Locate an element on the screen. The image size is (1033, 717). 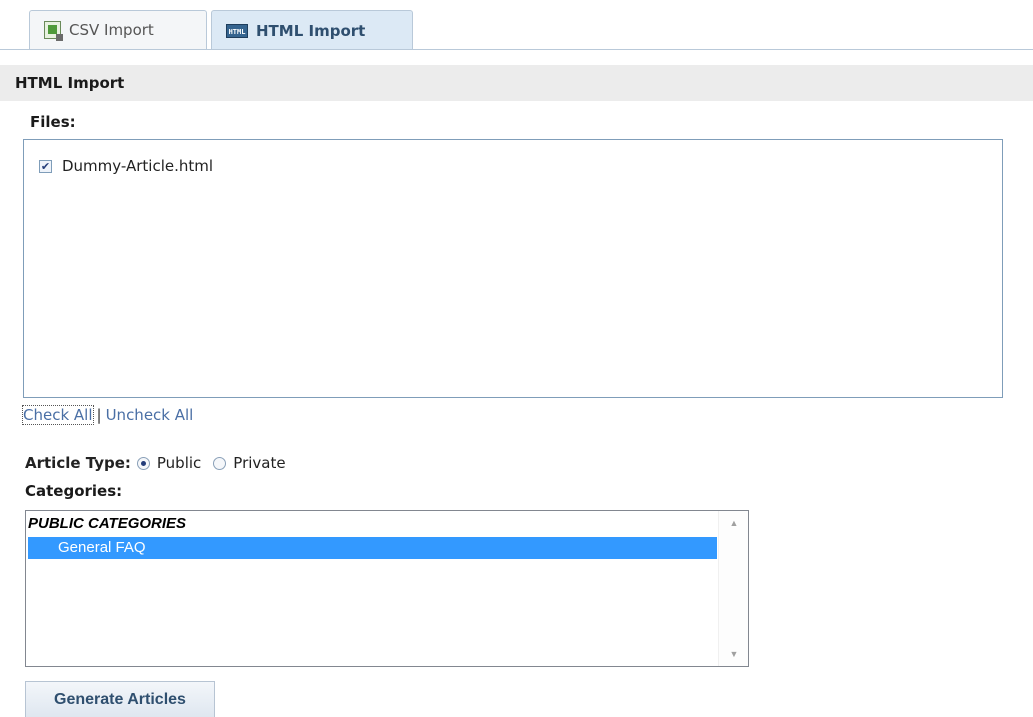
file-name: Dummy-Article.html is located at coordinates (138, 166).